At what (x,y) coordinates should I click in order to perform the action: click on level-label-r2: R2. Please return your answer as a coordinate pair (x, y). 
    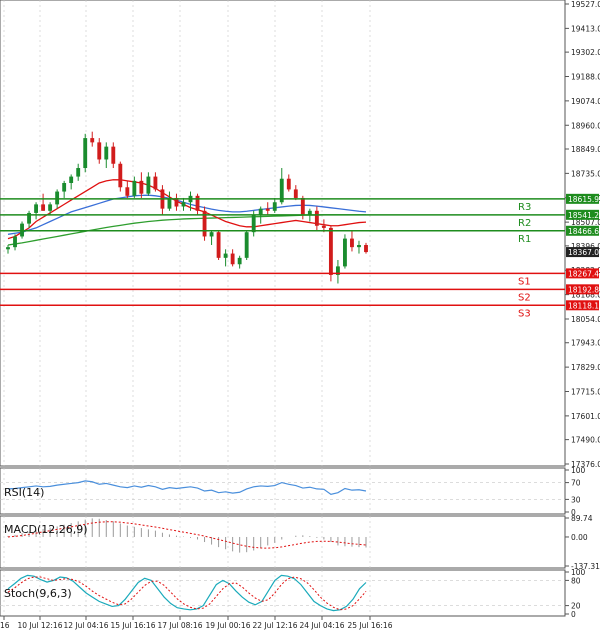
    Looking at the image, I should click on (524, 223).